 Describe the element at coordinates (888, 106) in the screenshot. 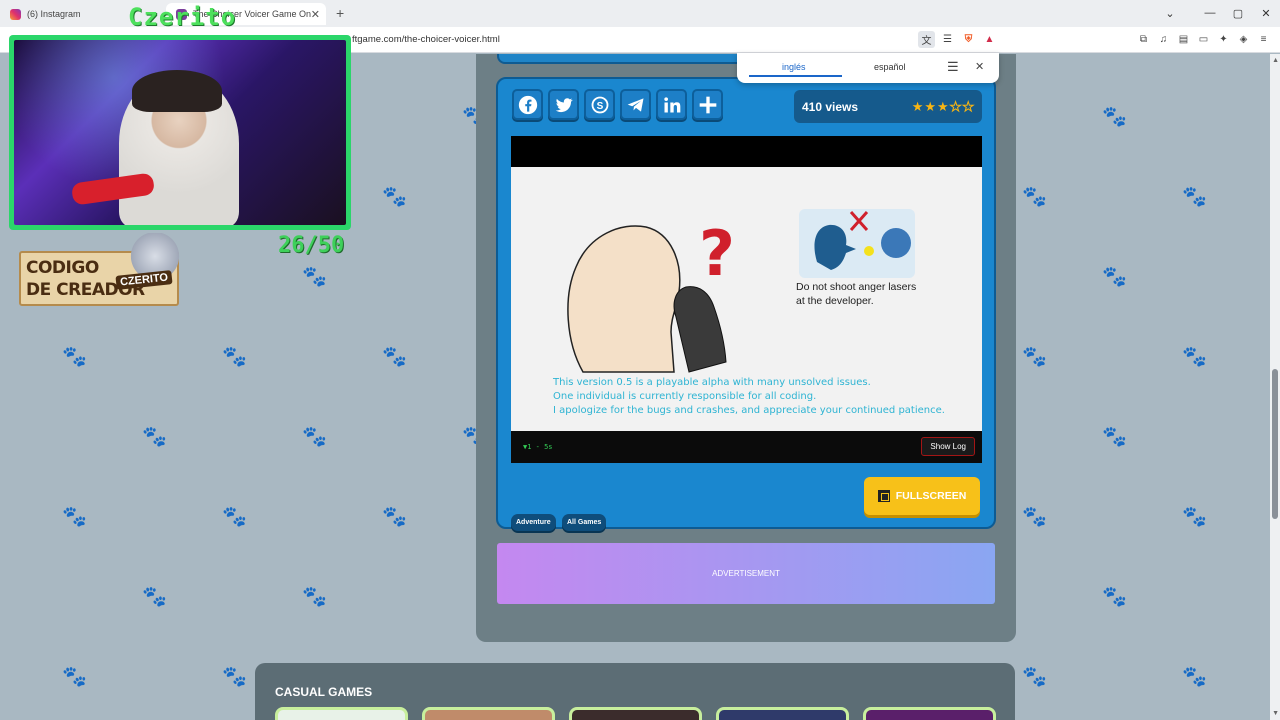

I see `views-rating-box: 410 views ★ ★ ★ ★ ★` at that location.